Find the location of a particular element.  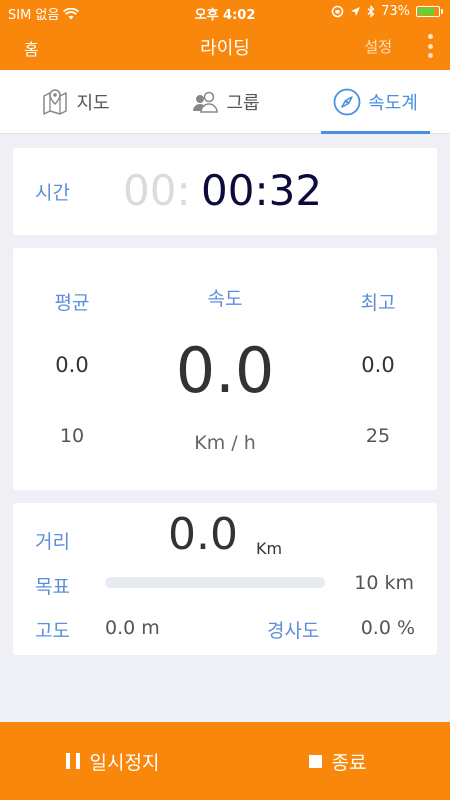

bluetooth-icon is located at coordinates (371, 11).